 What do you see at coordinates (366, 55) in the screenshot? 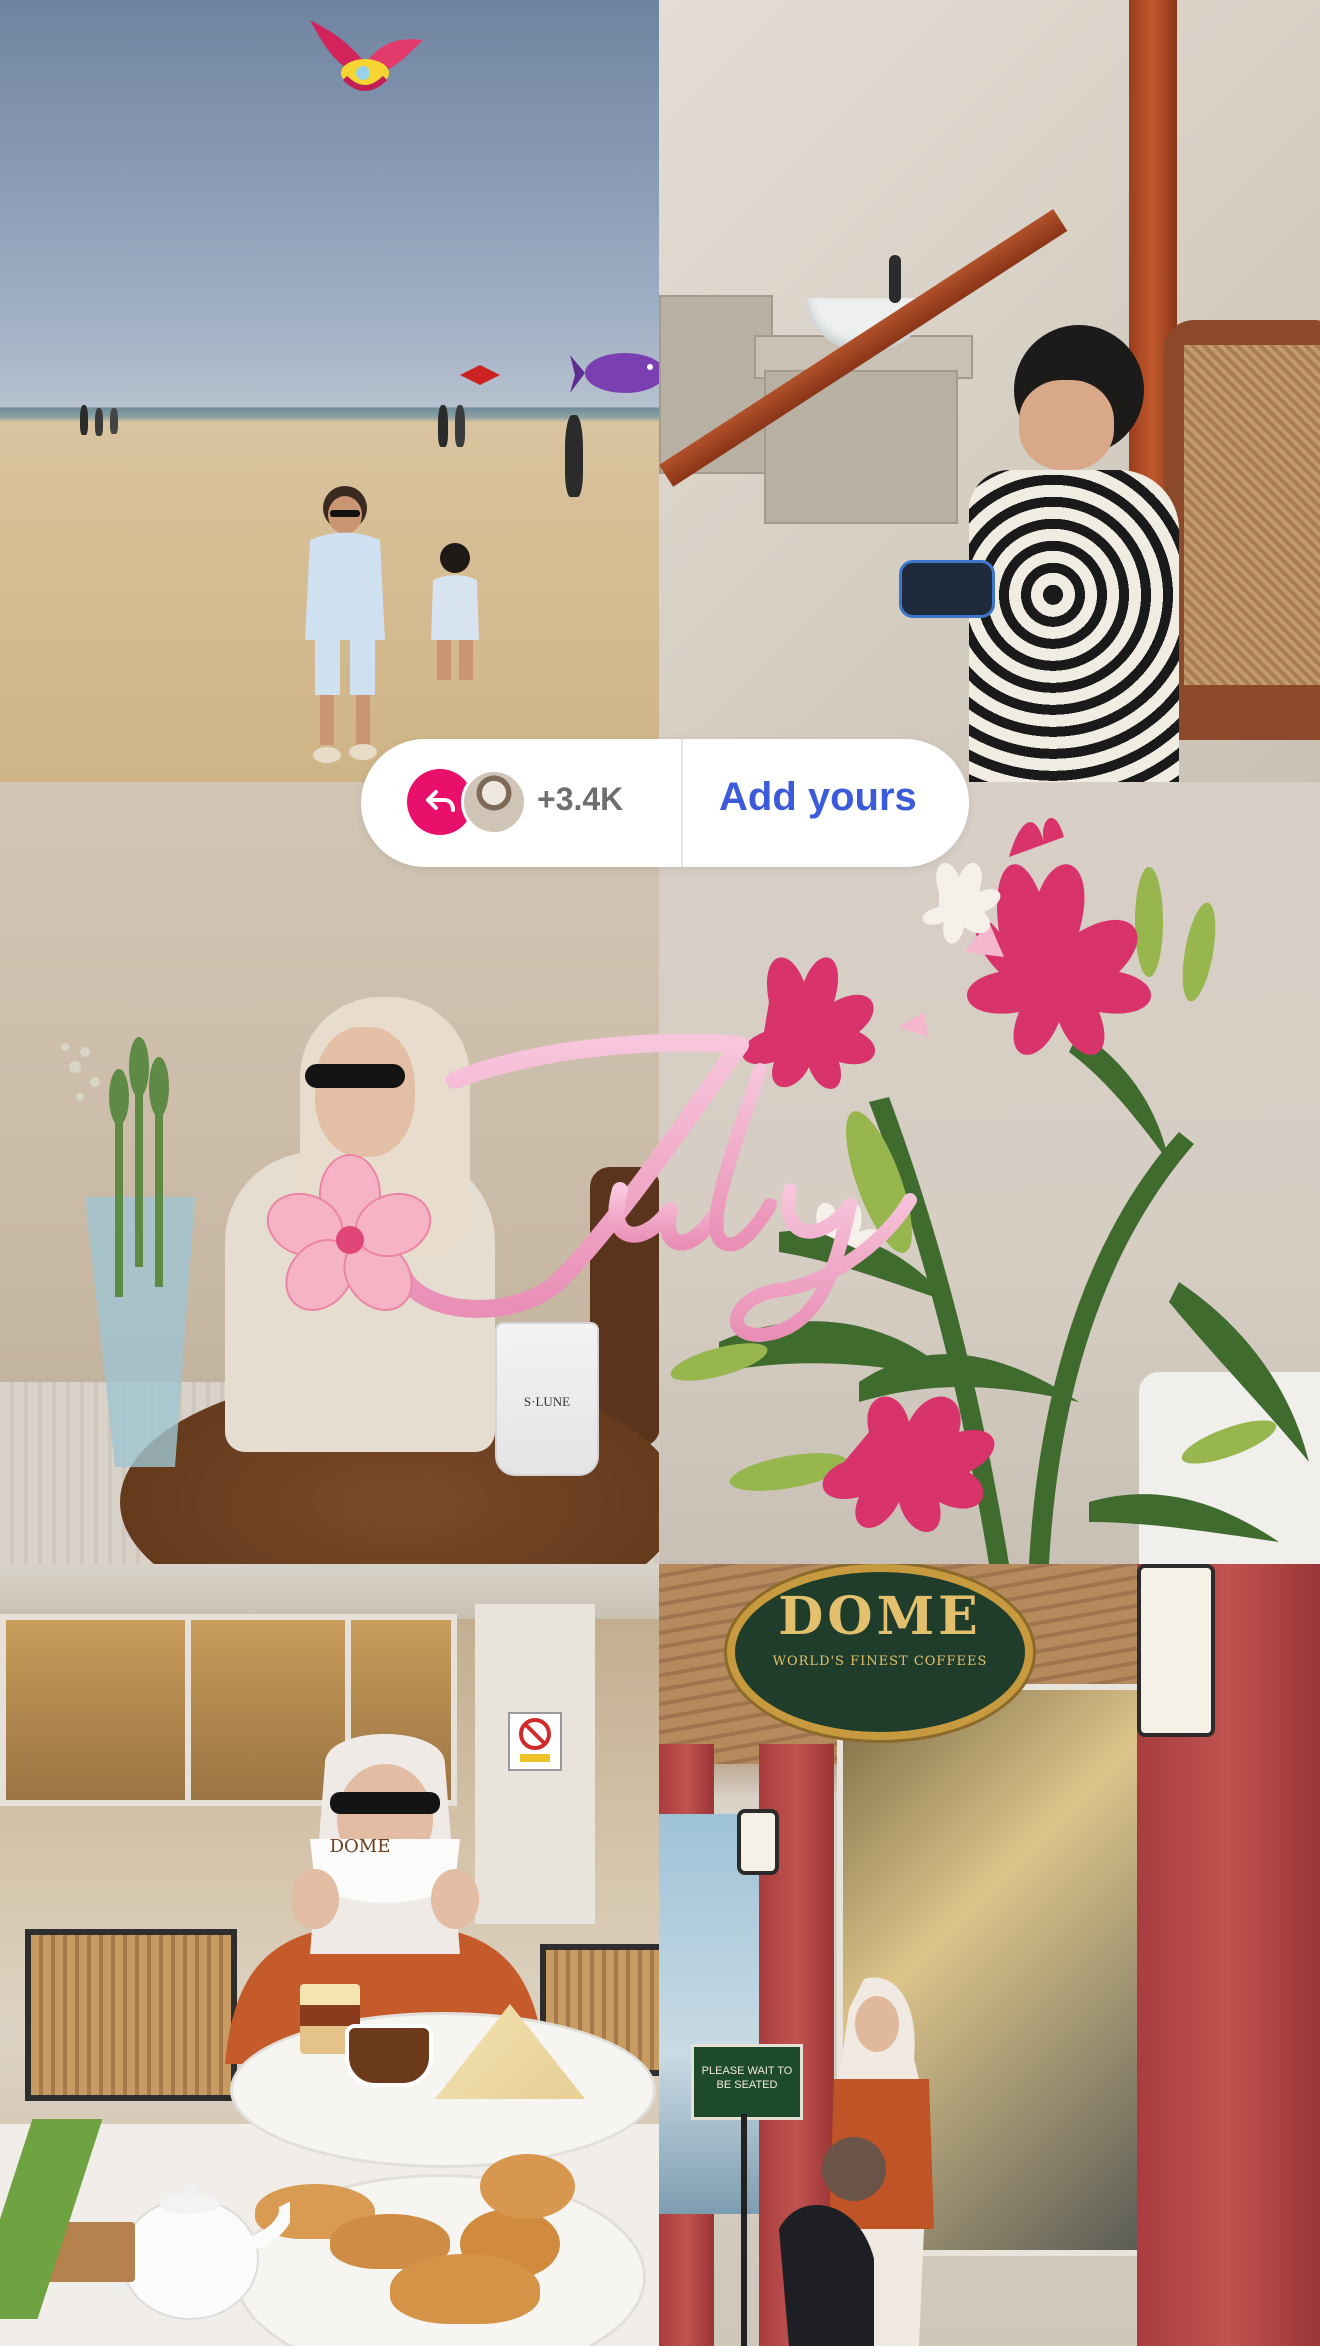
I see `fish-kite-icon` at bounding box center [366, 55].